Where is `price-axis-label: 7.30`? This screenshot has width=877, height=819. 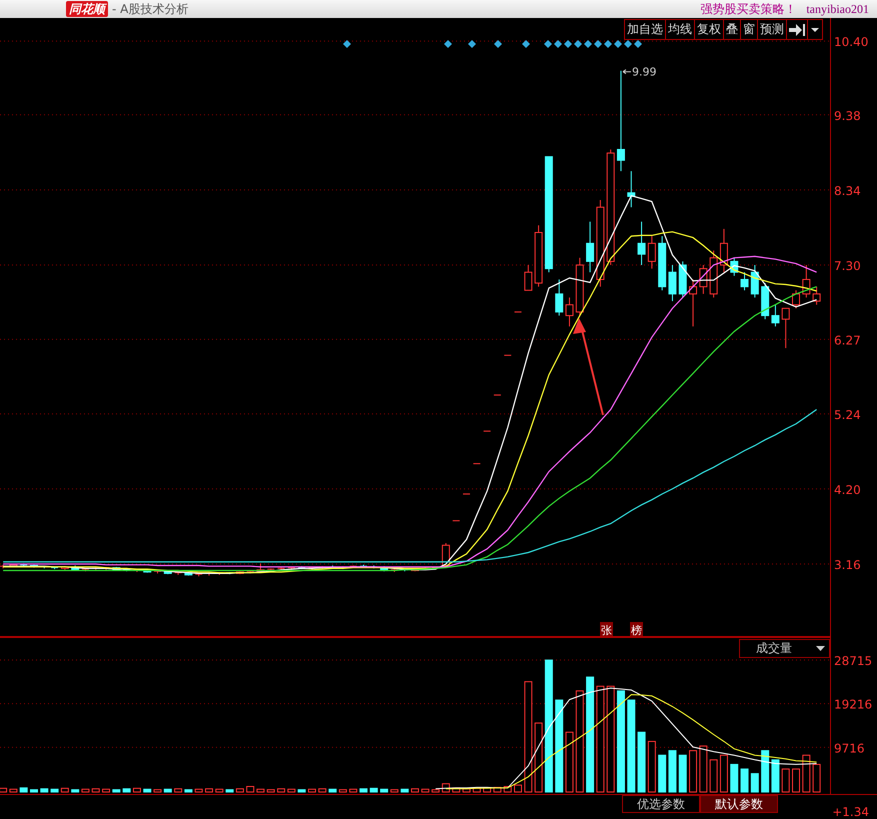 price-axis-label: 7.30 is located at coordinates (847, 266).